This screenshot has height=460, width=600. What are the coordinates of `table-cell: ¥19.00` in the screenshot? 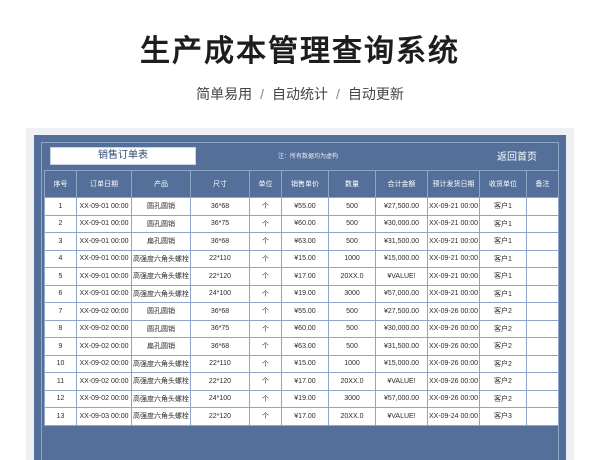 It's located at (305, 293).